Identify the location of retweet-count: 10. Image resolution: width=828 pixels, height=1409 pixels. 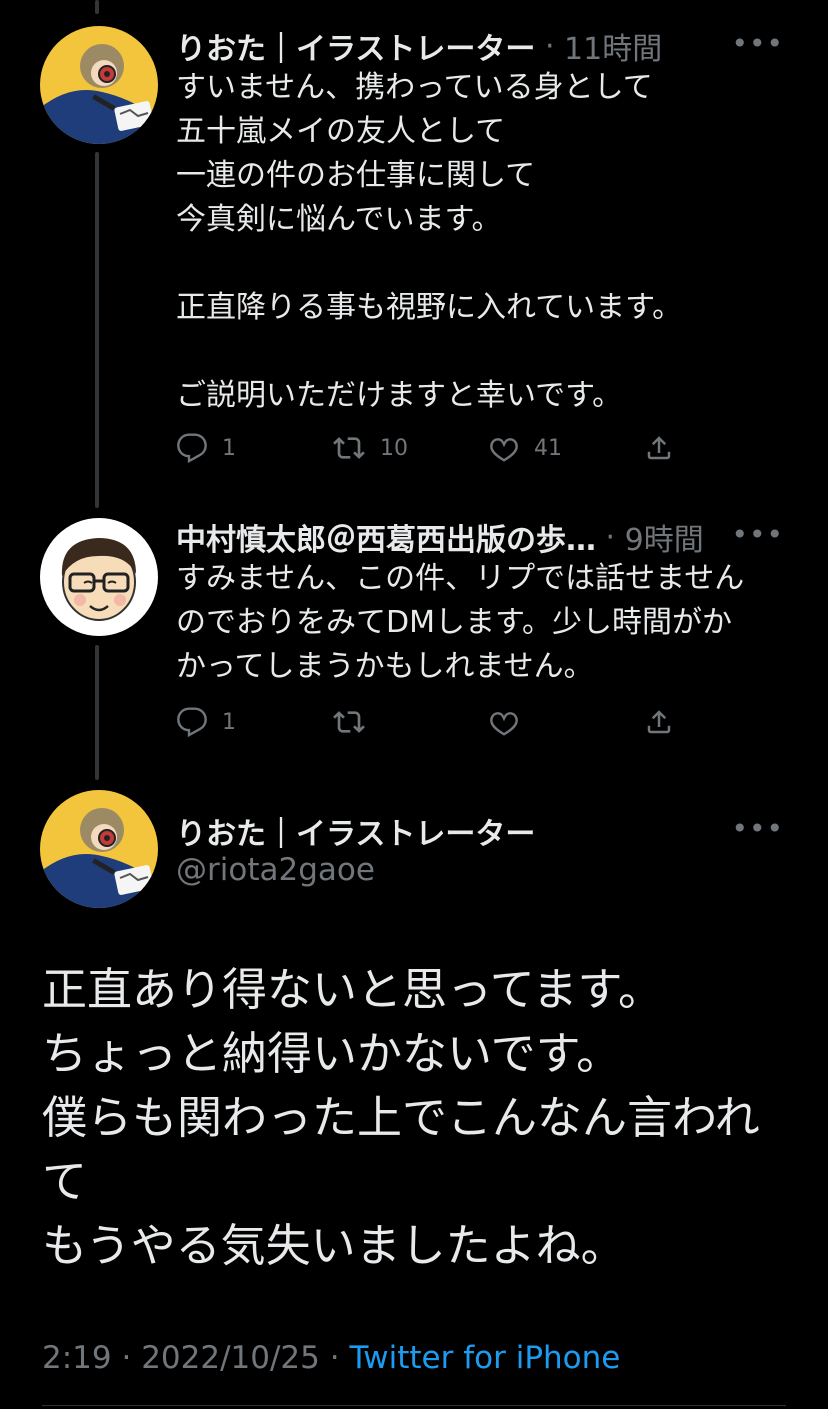
(394, 448).